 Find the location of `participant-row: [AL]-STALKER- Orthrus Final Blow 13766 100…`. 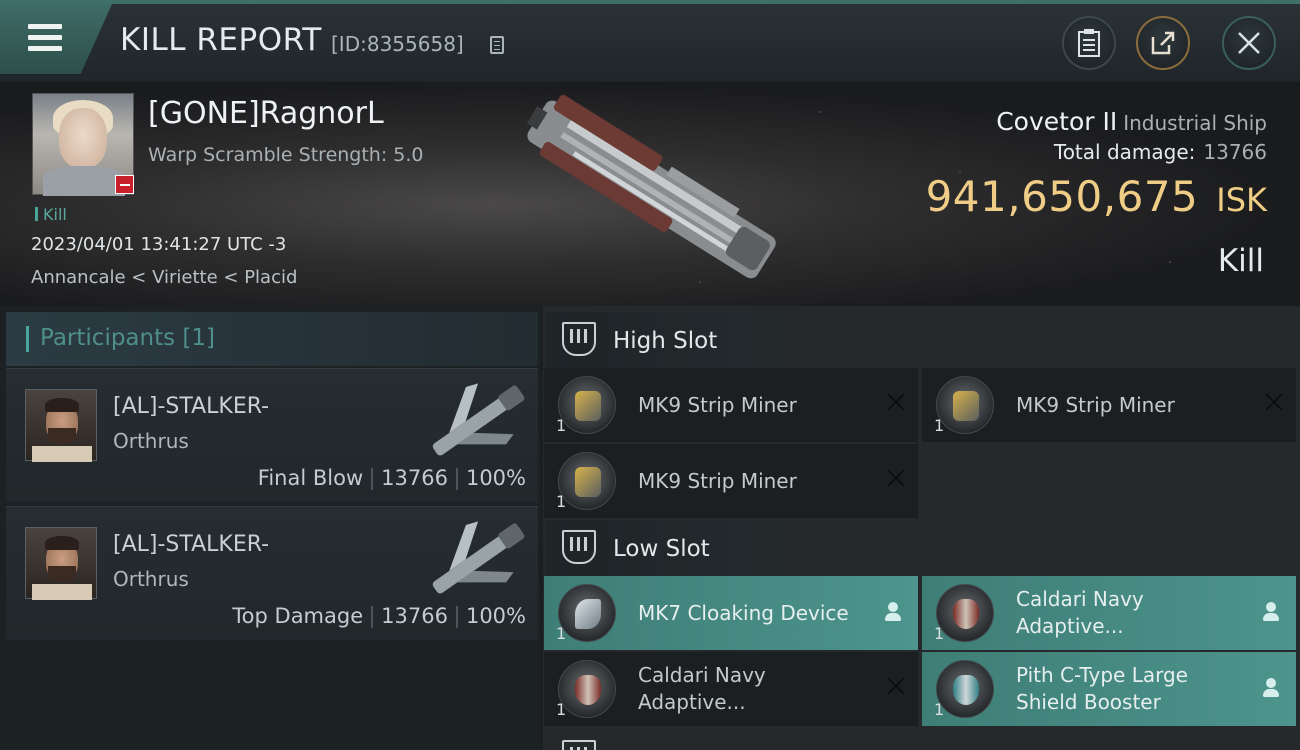

participant-row: [AL]-STALKER- Orthrus Final Blow 13766 100… is located at coordinates (272, 435).